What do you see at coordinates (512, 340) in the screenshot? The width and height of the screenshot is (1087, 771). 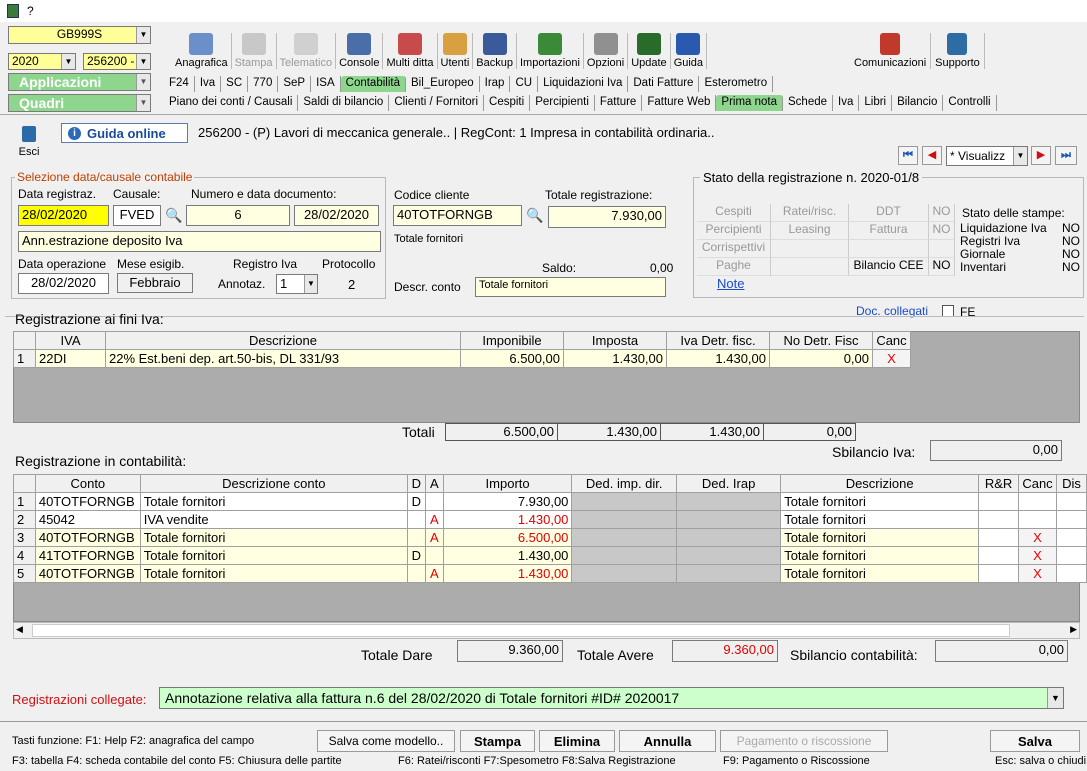 I see `iva-col-header: Imponibile` at bounding box center [512, 340].